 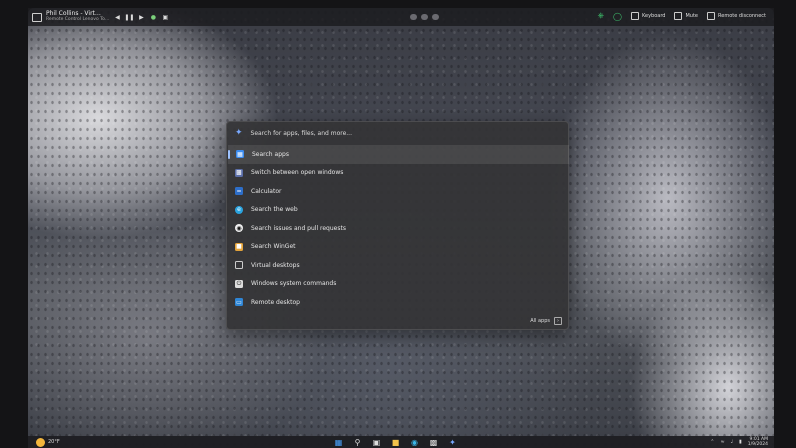 I want to click on result-github: ◉ Search issues and pull requests, so click(x=398, y=228).